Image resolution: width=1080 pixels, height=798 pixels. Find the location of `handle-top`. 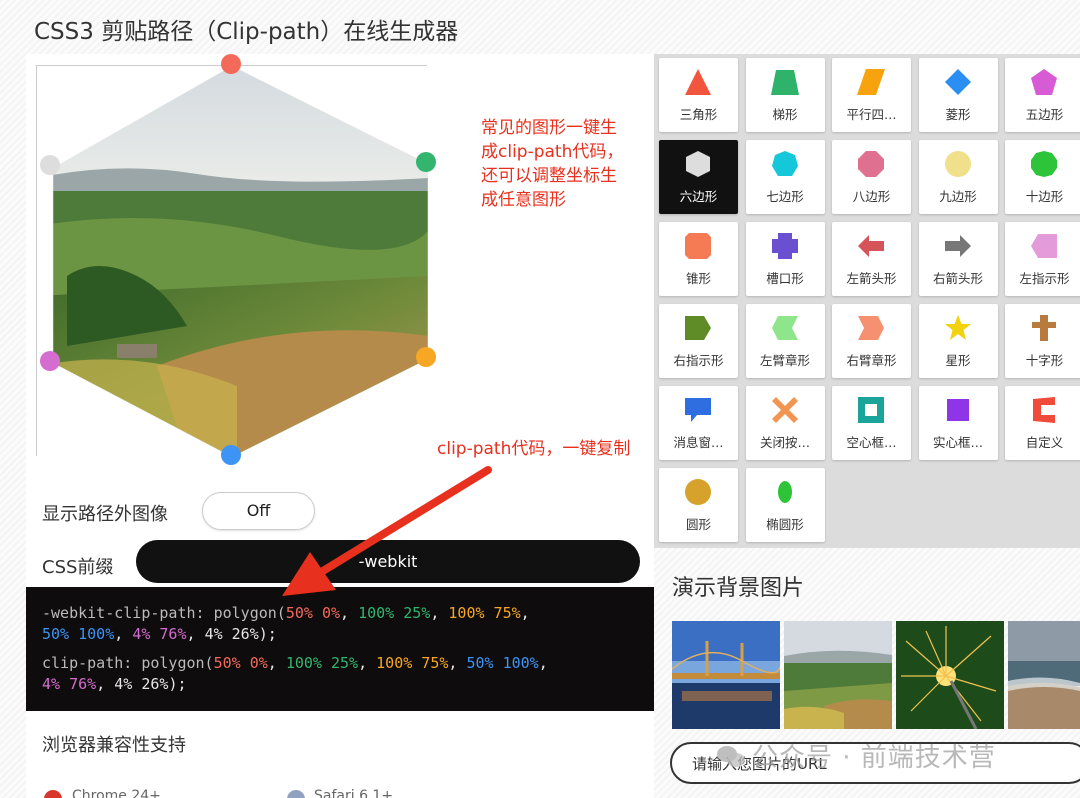

handle-top is located at coordinates (231, 64).